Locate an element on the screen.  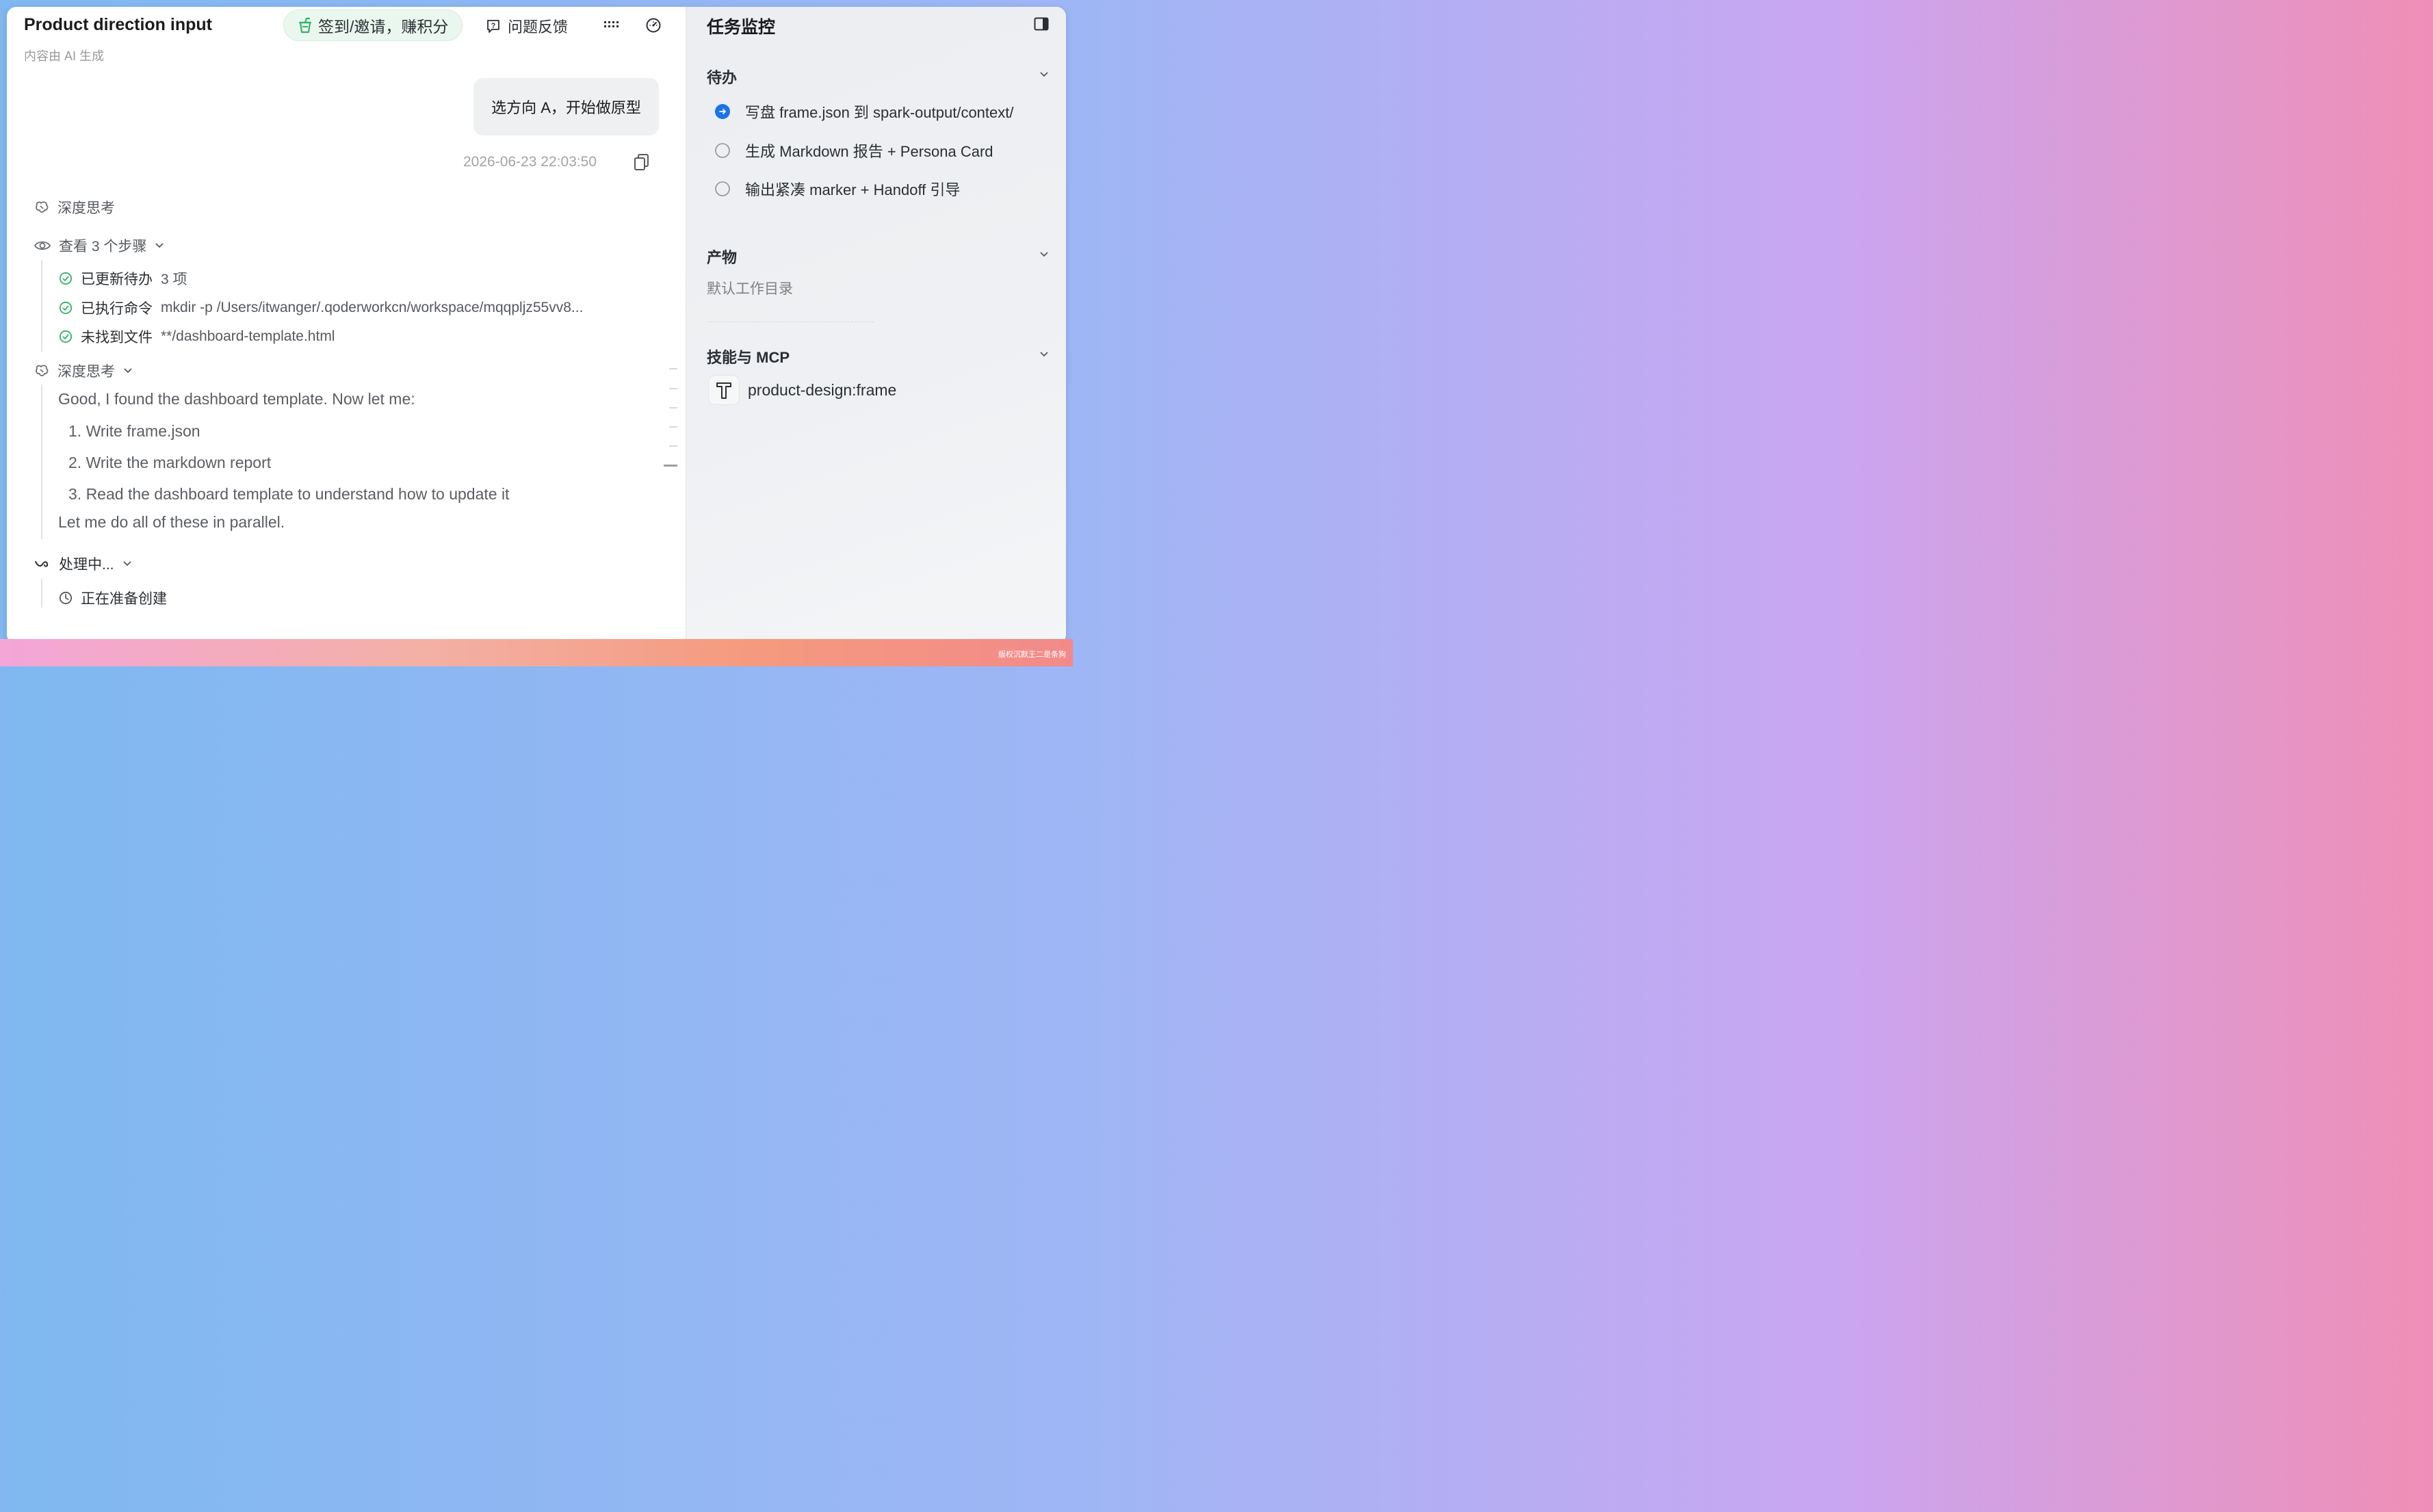
todo-item: 生成 Markdown 报告 + Persona Card is located at coordinates (854, 150).